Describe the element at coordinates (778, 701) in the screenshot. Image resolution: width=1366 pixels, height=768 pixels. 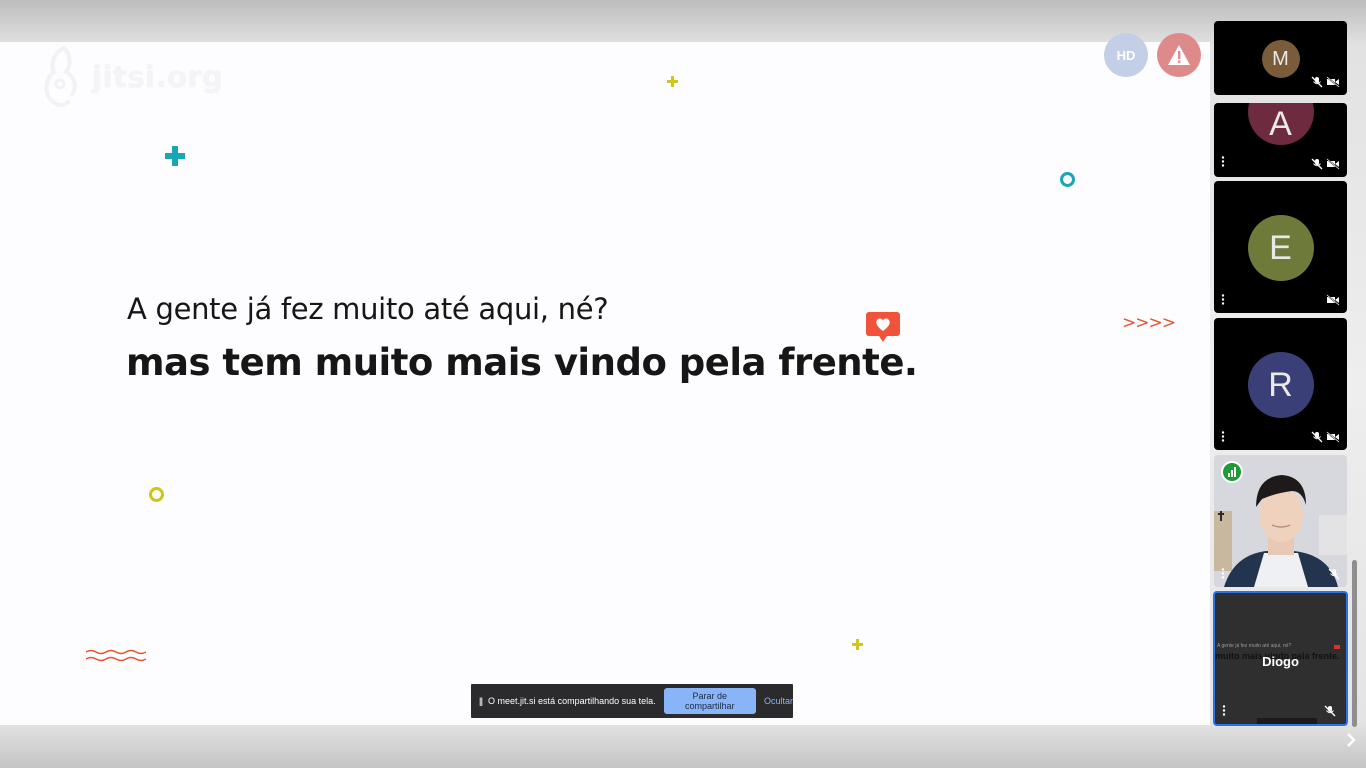
I see `hide-link: Ocultar` at that location.